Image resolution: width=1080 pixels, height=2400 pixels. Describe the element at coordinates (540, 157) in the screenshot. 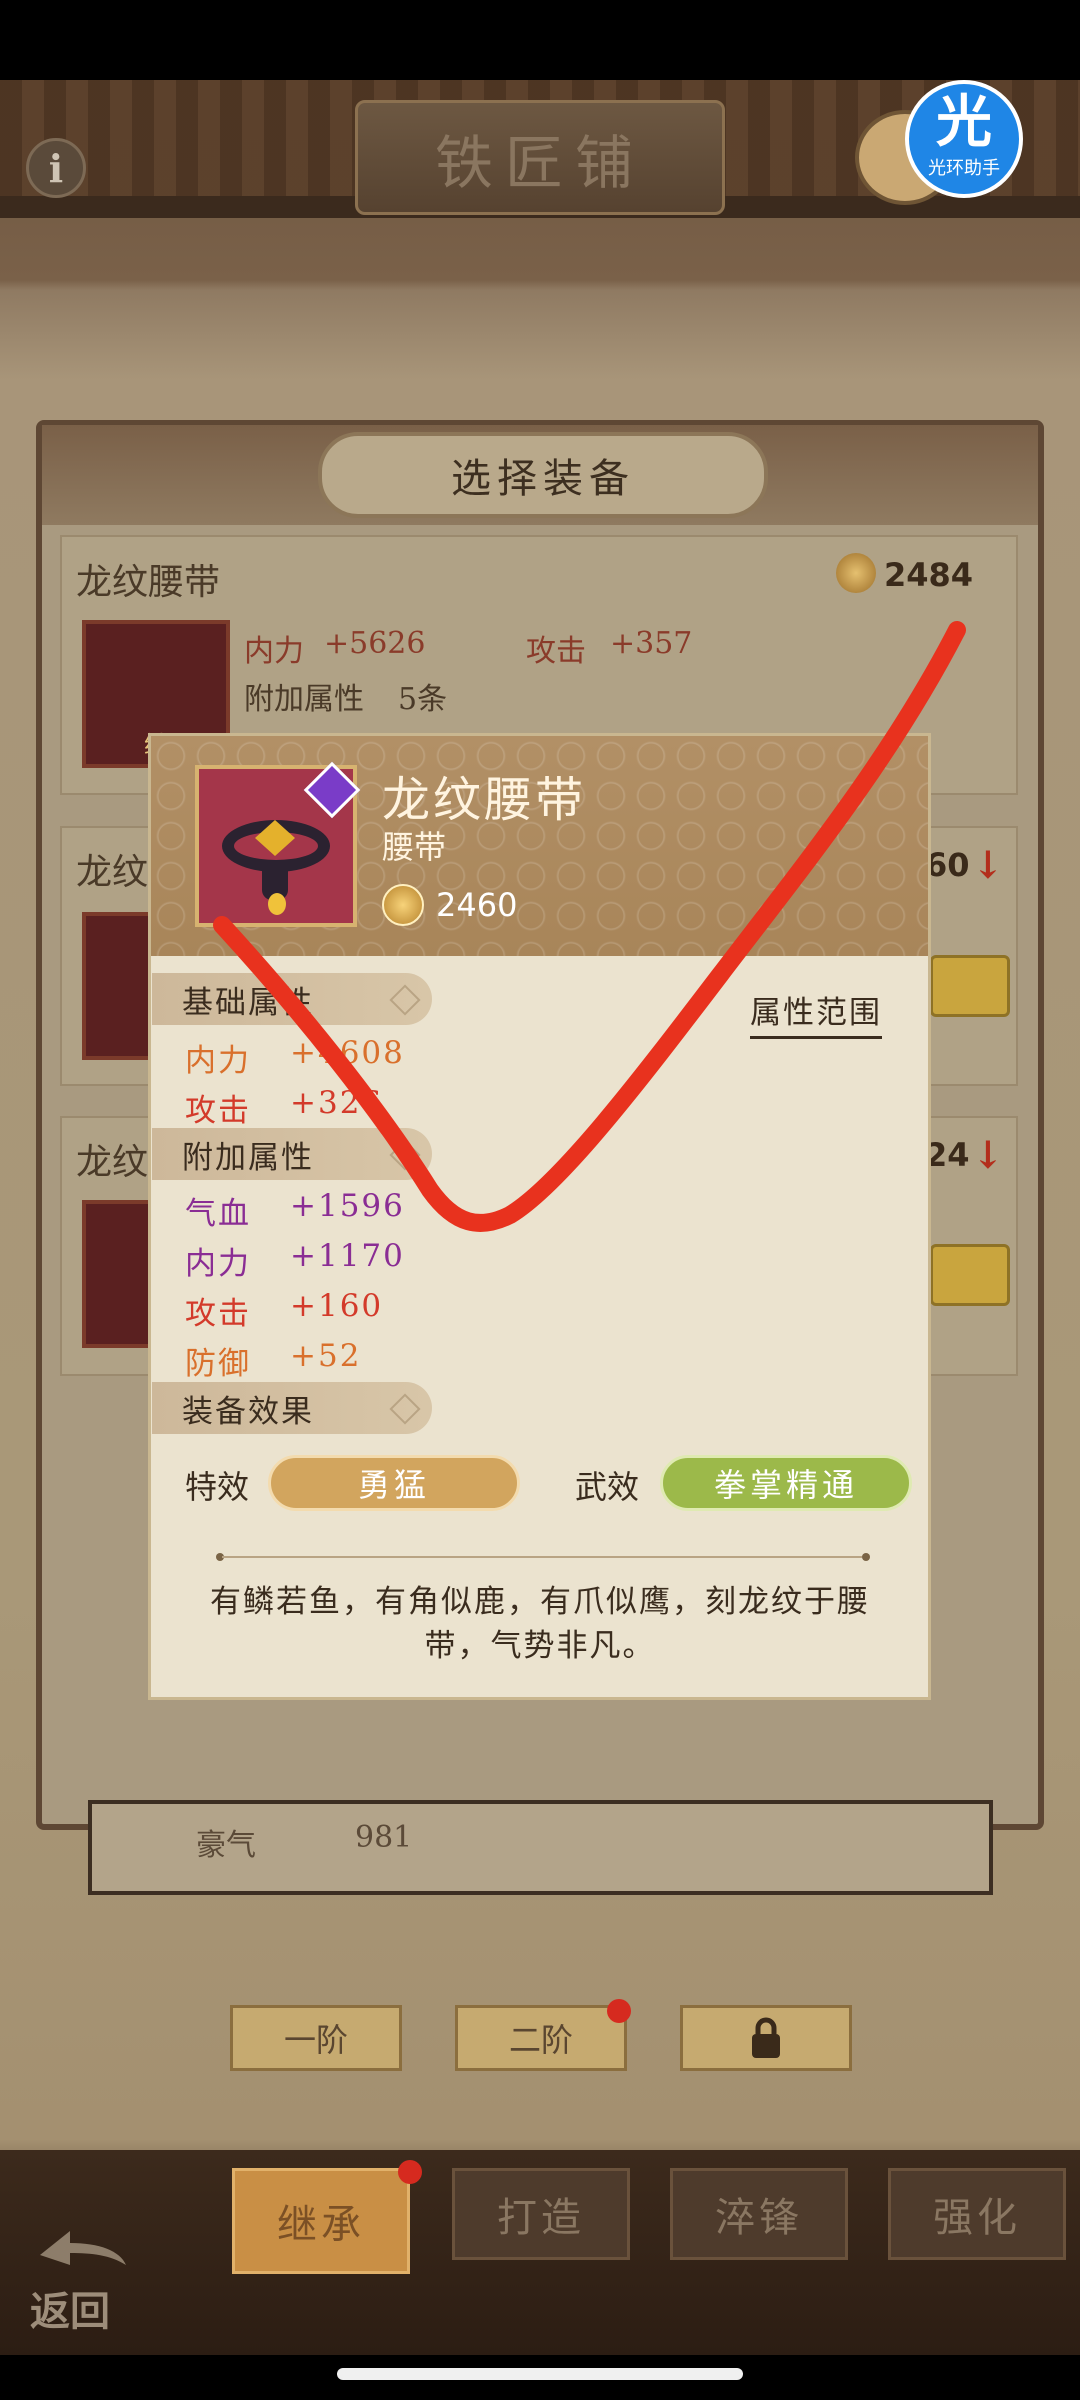

I see `shop-title: 铁匠铺` at that location.